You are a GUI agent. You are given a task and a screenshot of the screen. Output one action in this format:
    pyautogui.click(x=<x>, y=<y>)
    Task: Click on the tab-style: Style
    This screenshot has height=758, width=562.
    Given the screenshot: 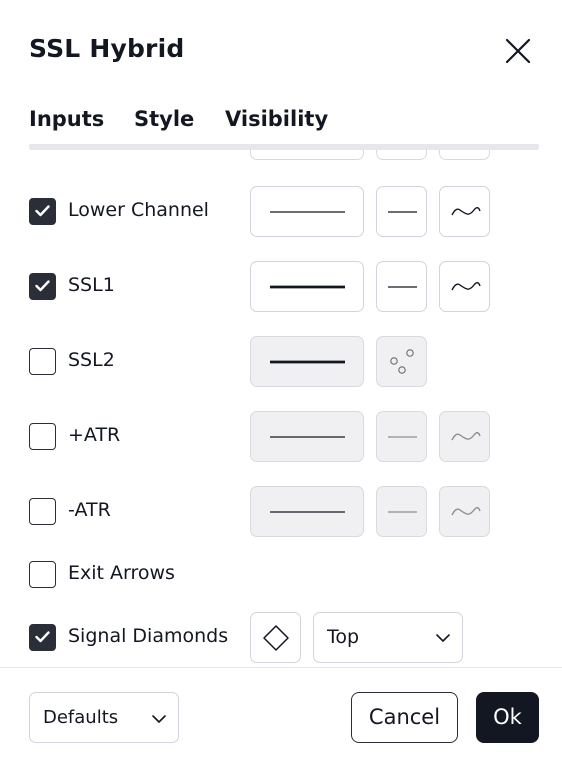 What is the action you would take?
    pyautogui.click(x=164, y=119)
    